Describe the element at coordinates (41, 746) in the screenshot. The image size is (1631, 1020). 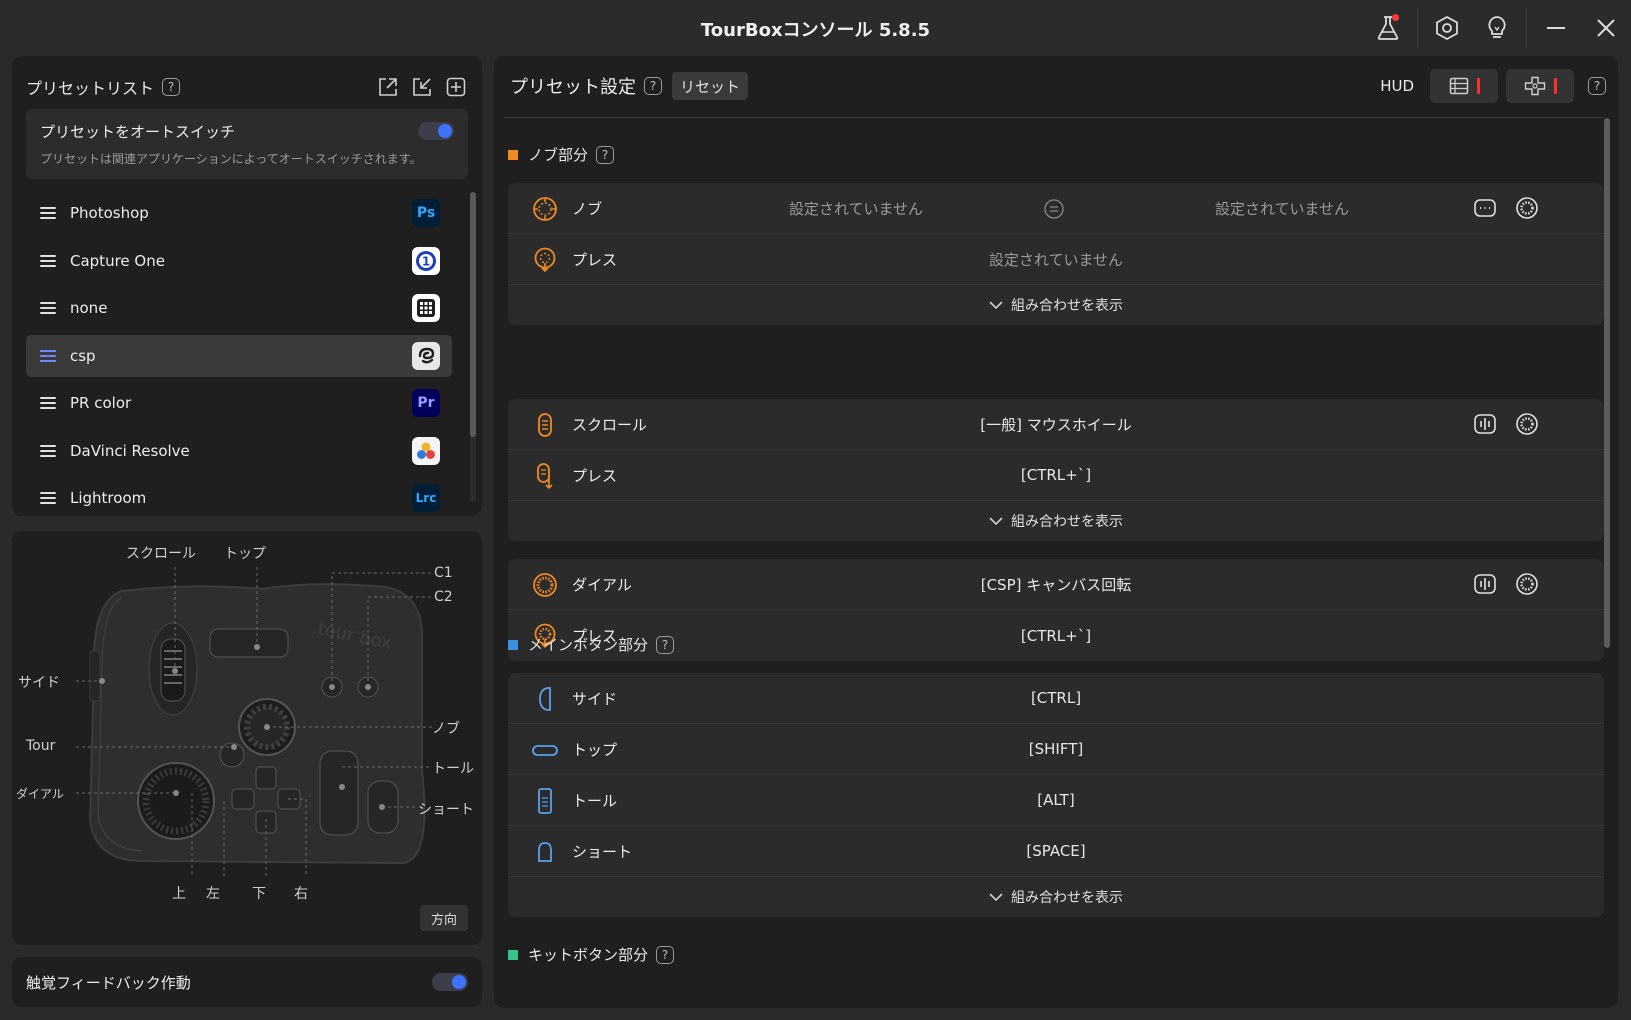
I see `label-tour: Tour` at that location.